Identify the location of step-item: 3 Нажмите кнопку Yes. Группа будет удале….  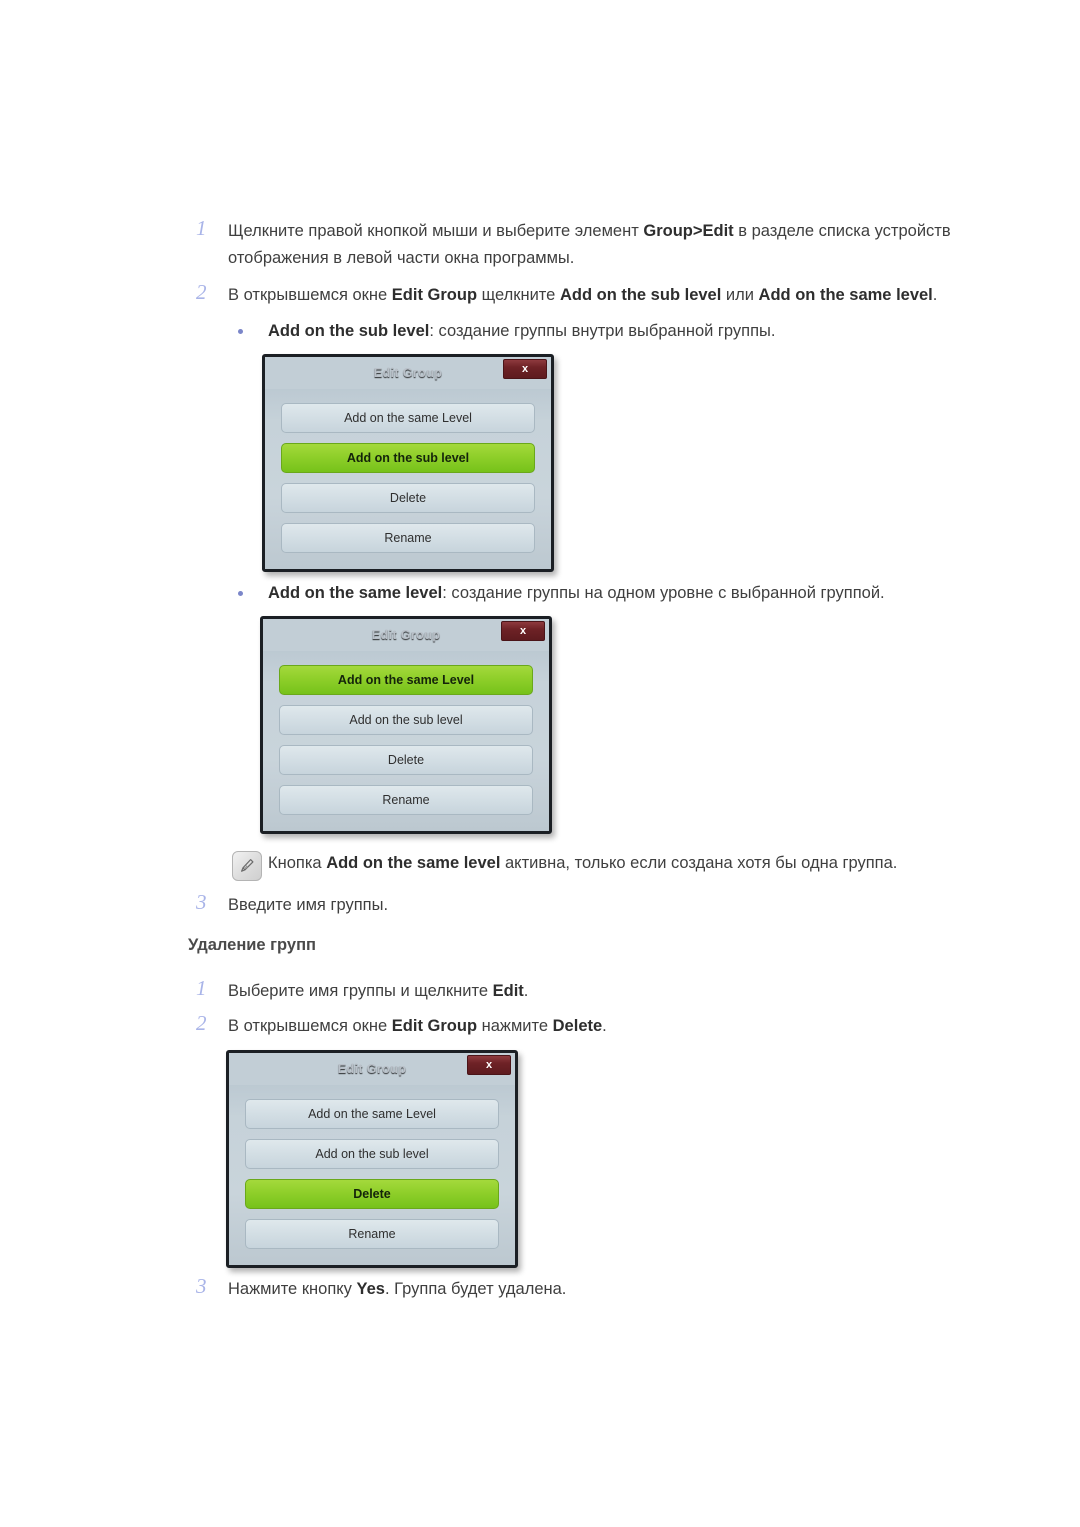
(588, 1288).